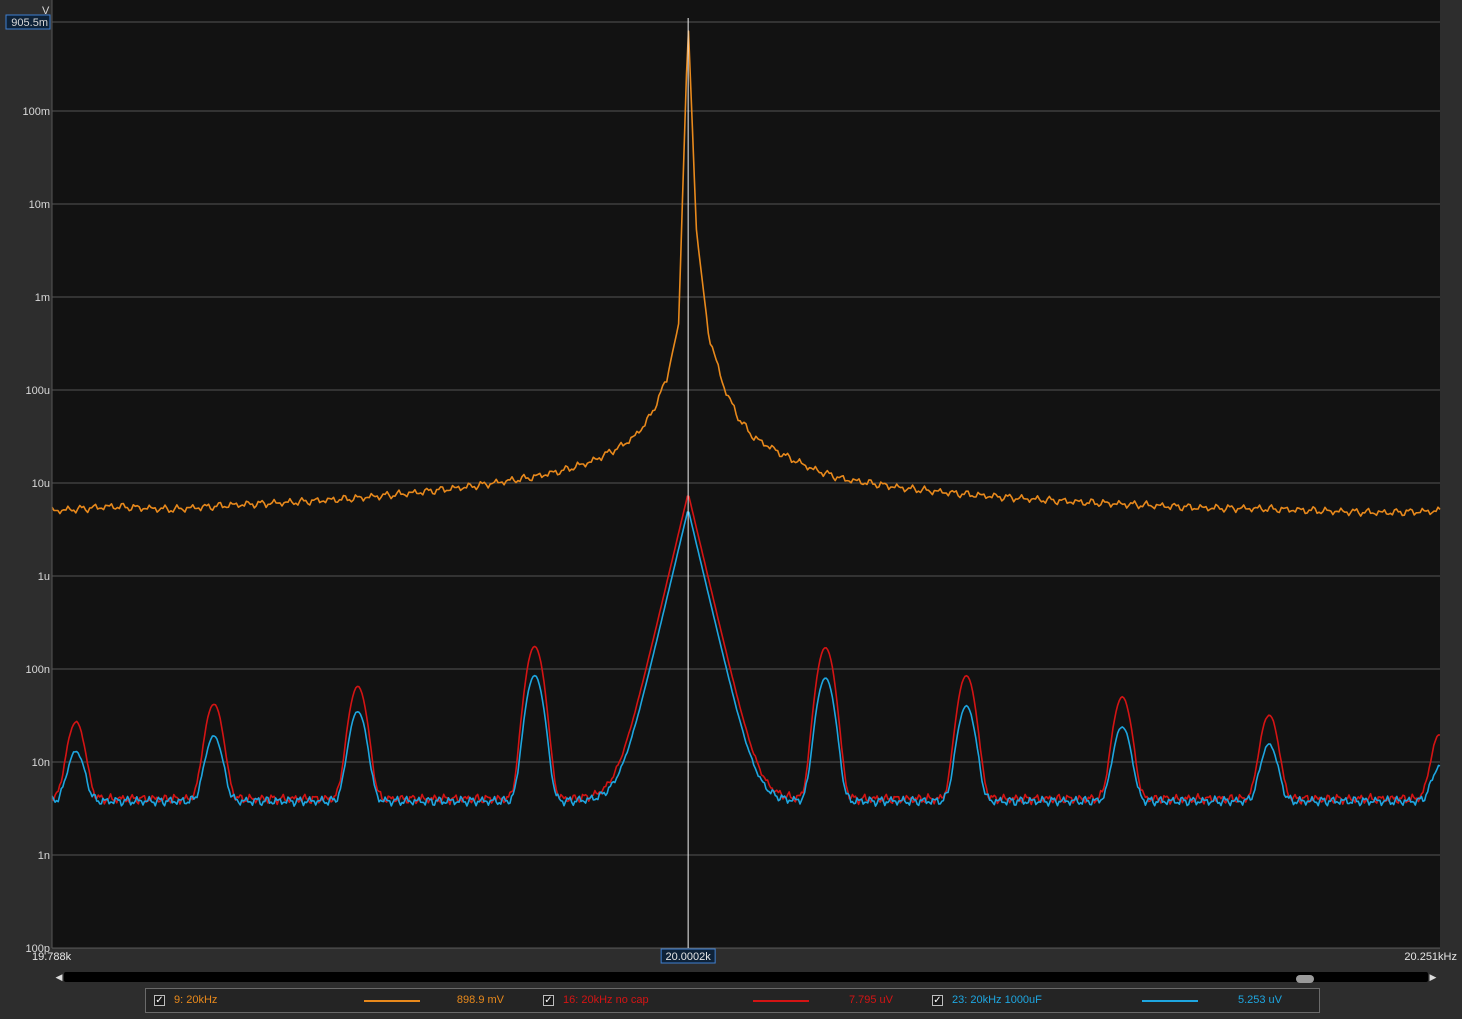 This screenshot has height=1019, width=1462. What do you see at coordinates (480, 1000) in the screenshot?
I see `legend-value: 898.9 mV` at bounding box center [480, 1000].